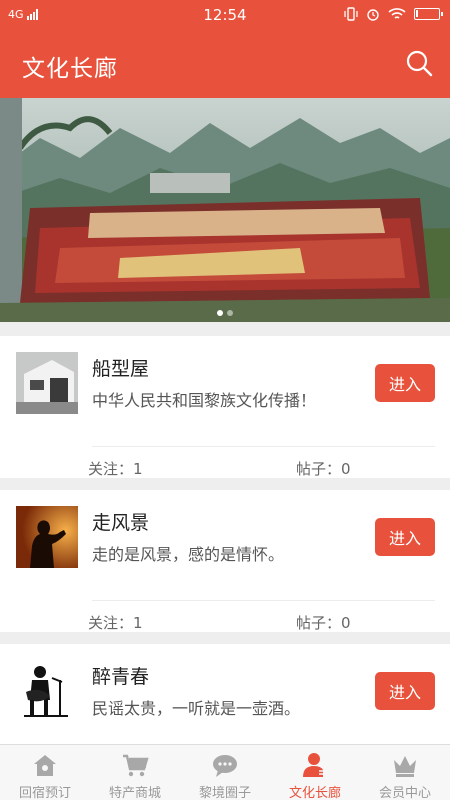 This screenshot has width=450, height=800. I want to click on tab-label: 会员中心, so click(404, 793).